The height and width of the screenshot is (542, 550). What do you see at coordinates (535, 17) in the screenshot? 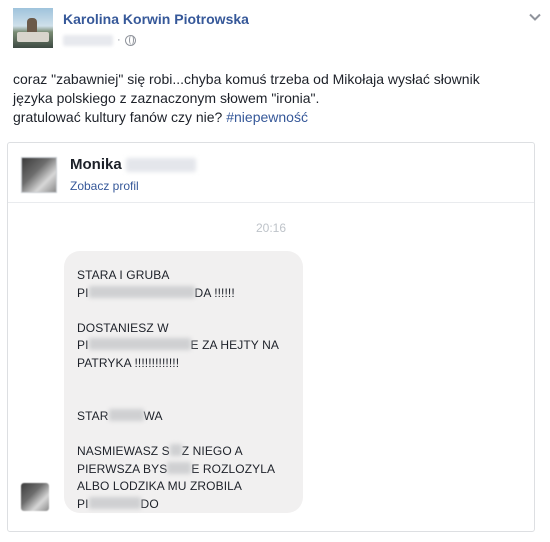
I see `chevron-down-icon` at bounding box center [535, 17].